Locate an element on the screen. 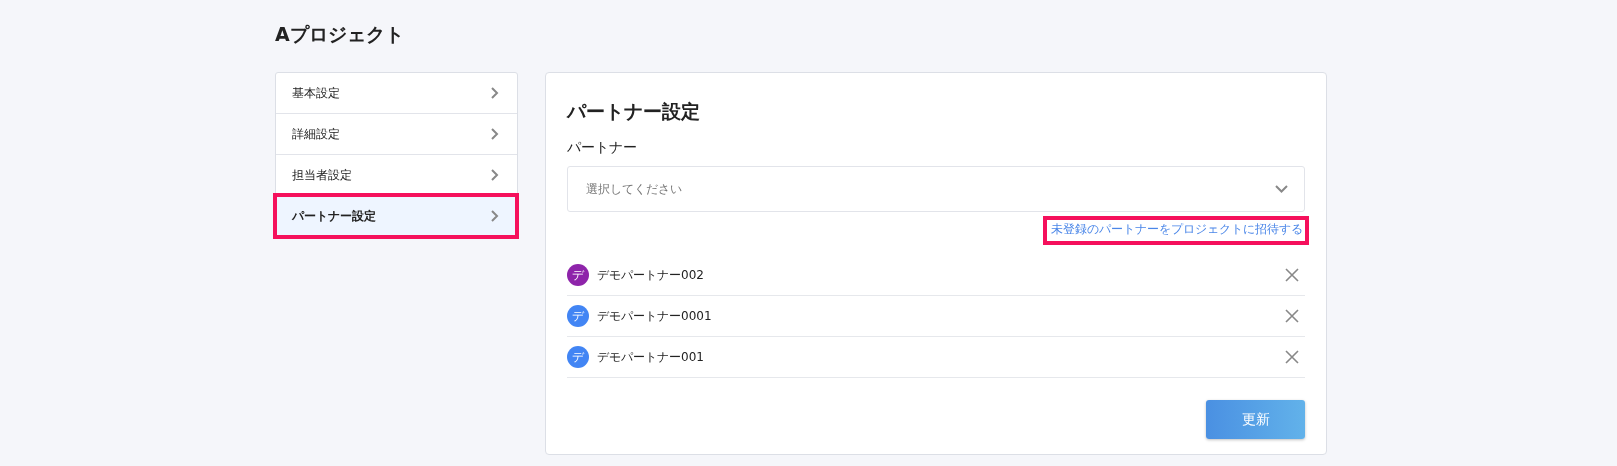 The width and height of the screenshot is (1617, 466). invite-link: 未登録のパートナーをプロジェクトに招待する is located at coordinates (1177, 229).